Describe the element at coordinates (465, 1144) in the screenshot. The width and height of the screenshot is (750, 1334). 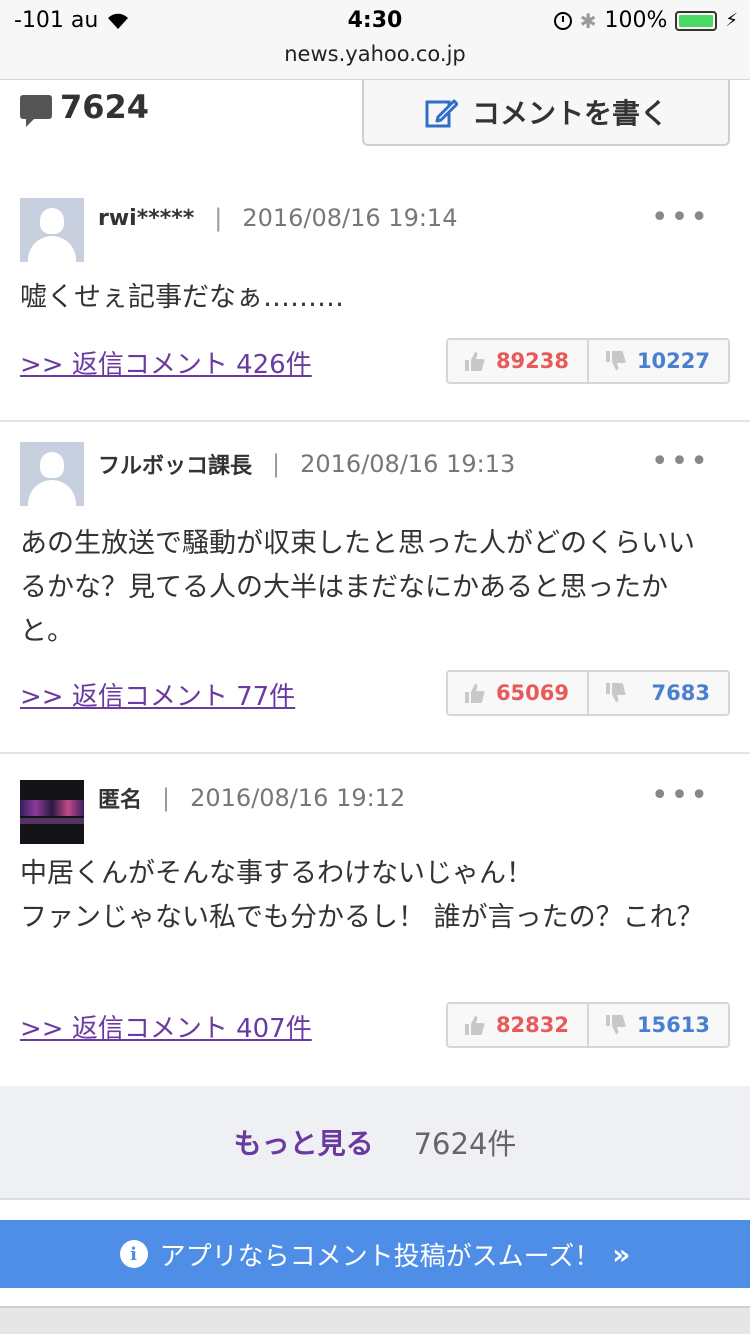
I see `load-more-total: 7624件` at that location.